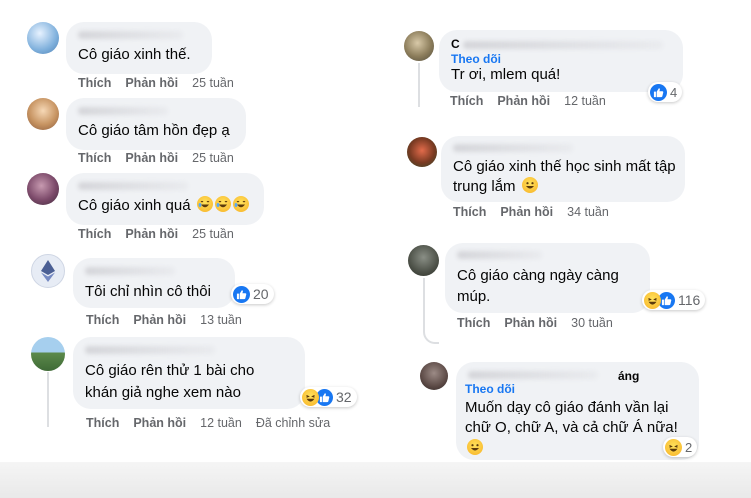 The height and width of the screenshot is (498, 751). I want to click on reaction-summary: 2, so click(680, 447).